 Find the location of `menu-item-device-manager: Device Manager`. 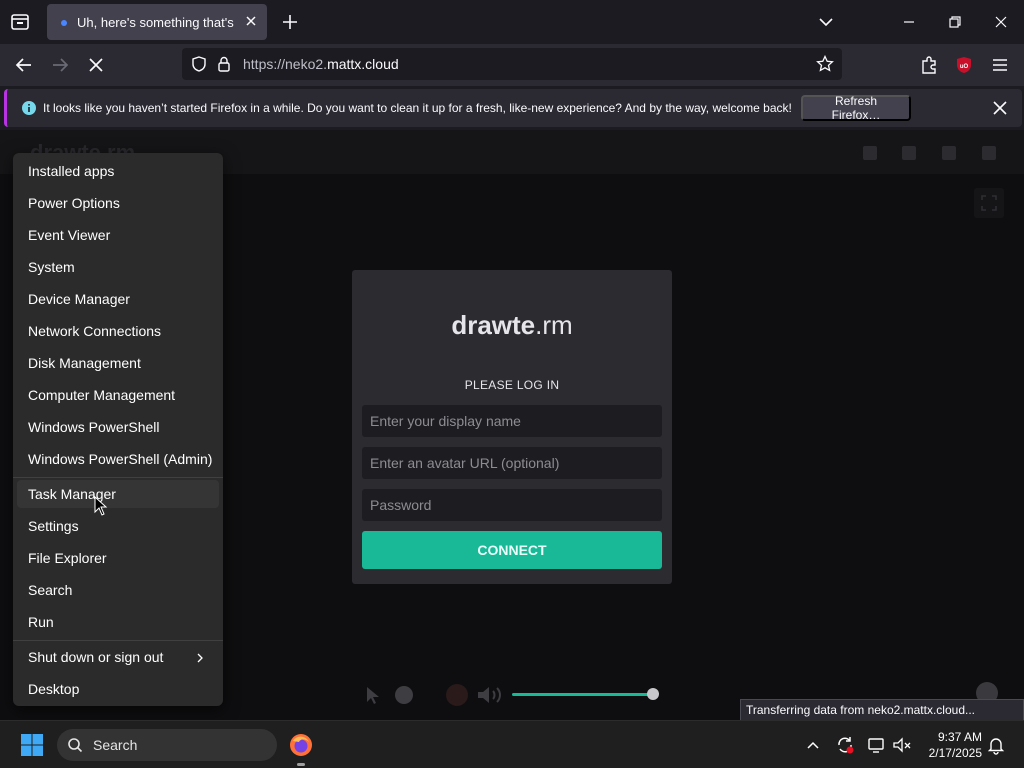

menu-item-device-manager: Device Manager is located at coordinates (118, 299).